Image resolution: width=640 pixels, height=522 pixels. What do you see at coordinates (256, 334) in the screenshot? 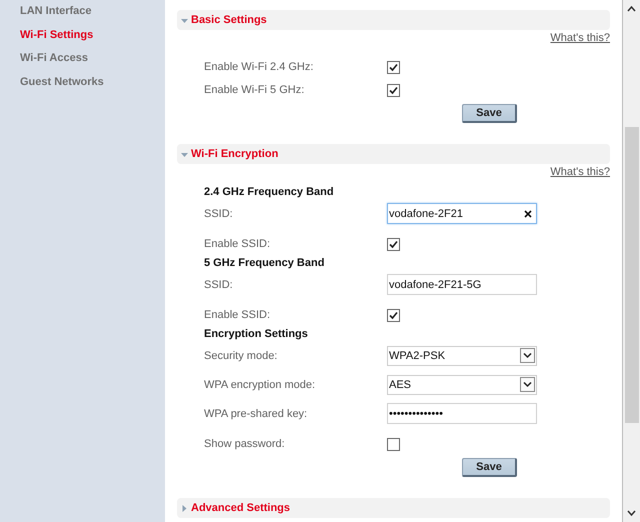
I see `group-heading: Encryption Settings` at bounding box center [256, 334].